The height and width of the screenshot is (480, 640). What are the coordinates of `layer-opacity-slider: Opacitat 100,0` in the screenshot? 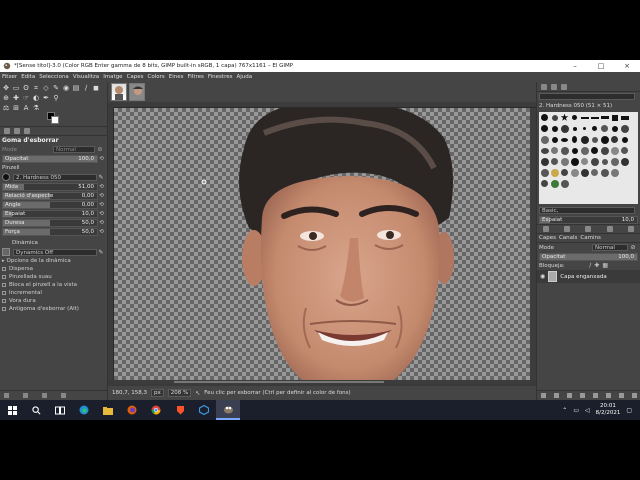 It's located at (588, 256).